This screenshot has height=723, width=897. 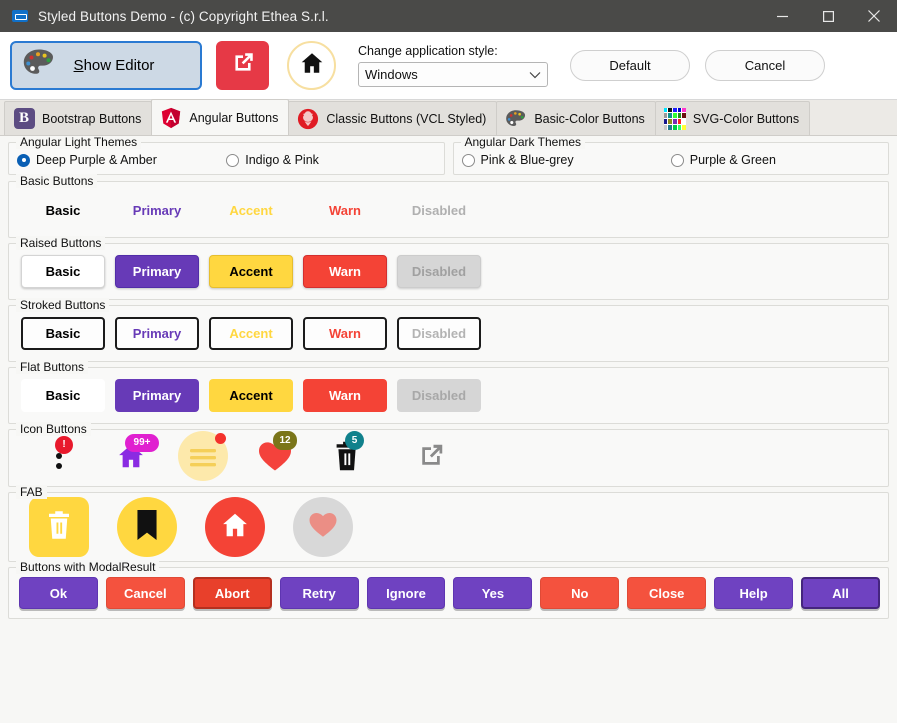 What do you see at coordinates (282, 160) in the screenshot?
I see `radio-label: Indigo & Pink` at bounding box center [282, 160].